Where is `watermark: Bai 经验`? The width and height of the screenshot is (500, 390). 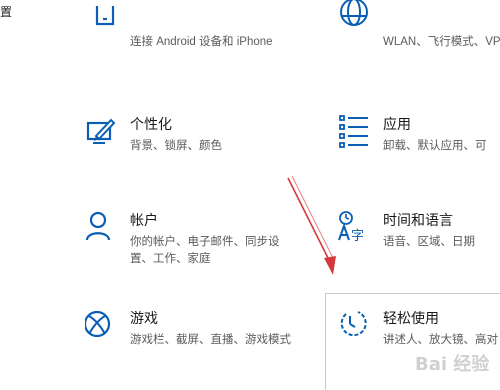 watermark: Bai 经验 is located at coordinates (452, 364).